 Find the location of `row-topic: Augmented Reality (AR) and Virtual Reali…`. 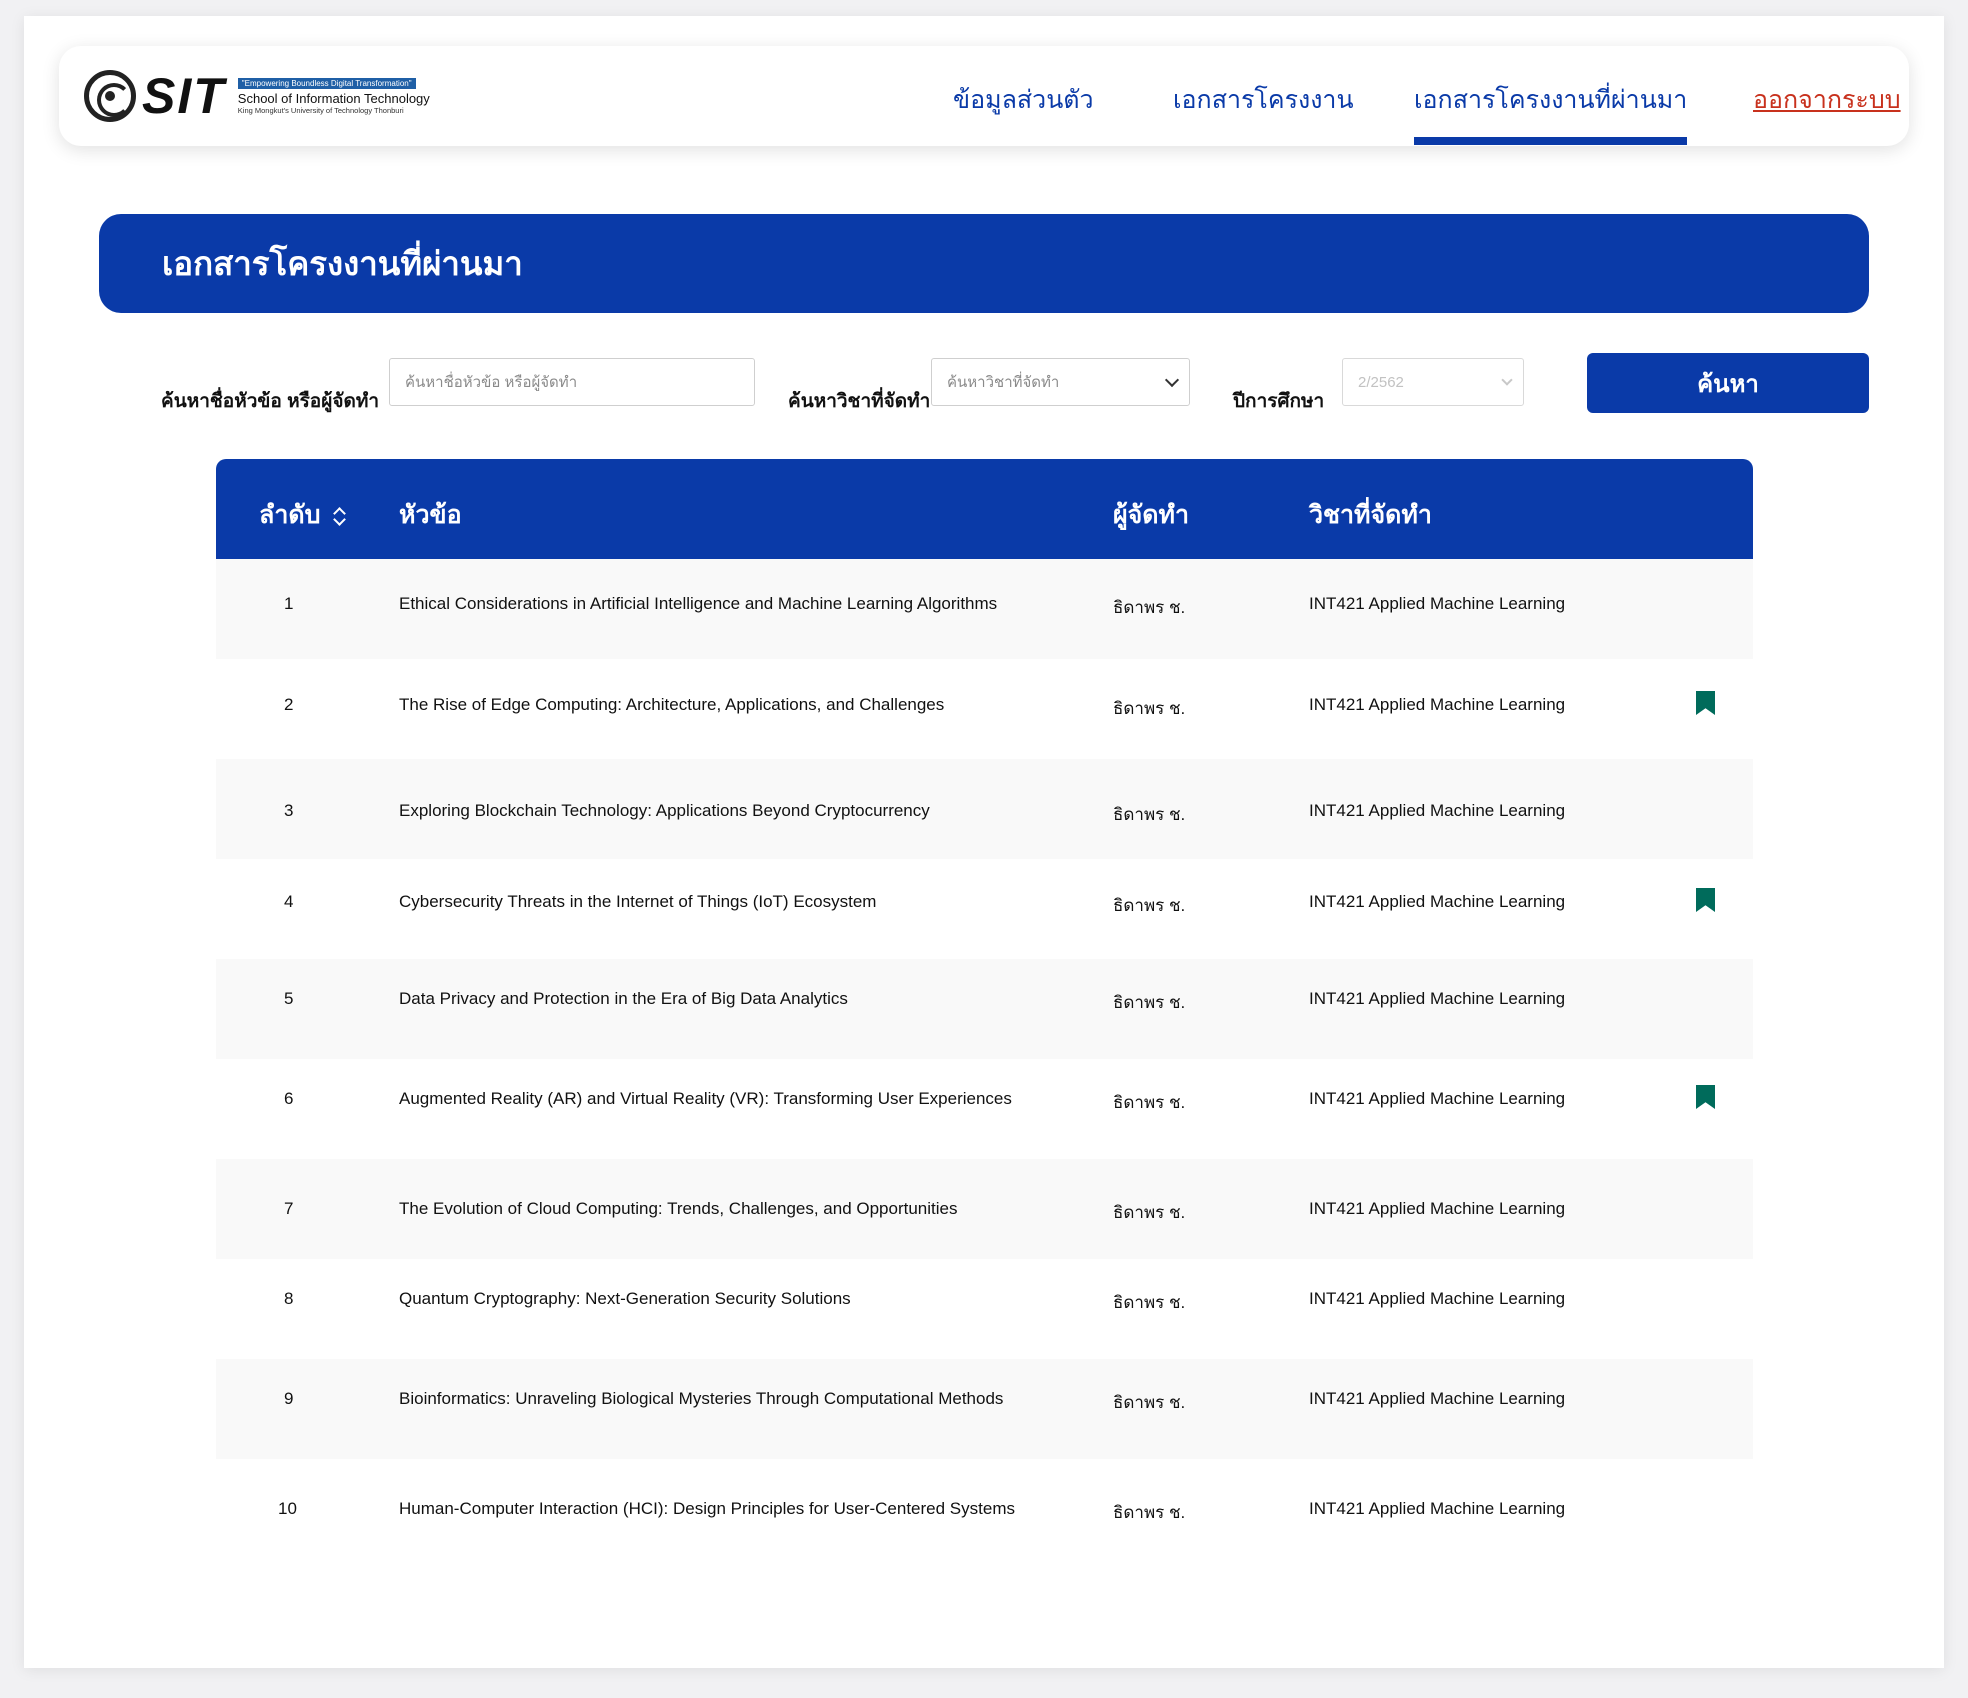

row-topic: Augmented Reality (AR) and Virtual Reali… is located at coordinates (705, 1099).